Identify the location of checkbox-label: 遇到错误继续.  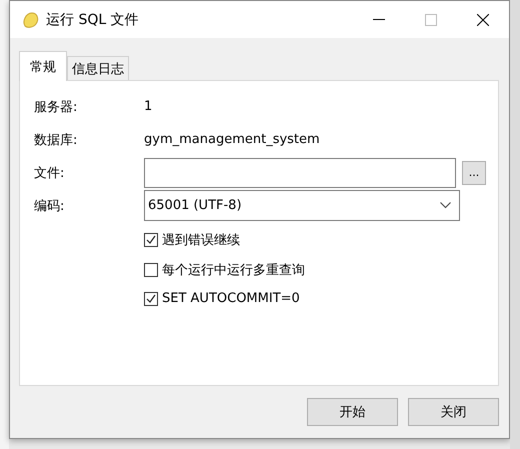
(201, 240).